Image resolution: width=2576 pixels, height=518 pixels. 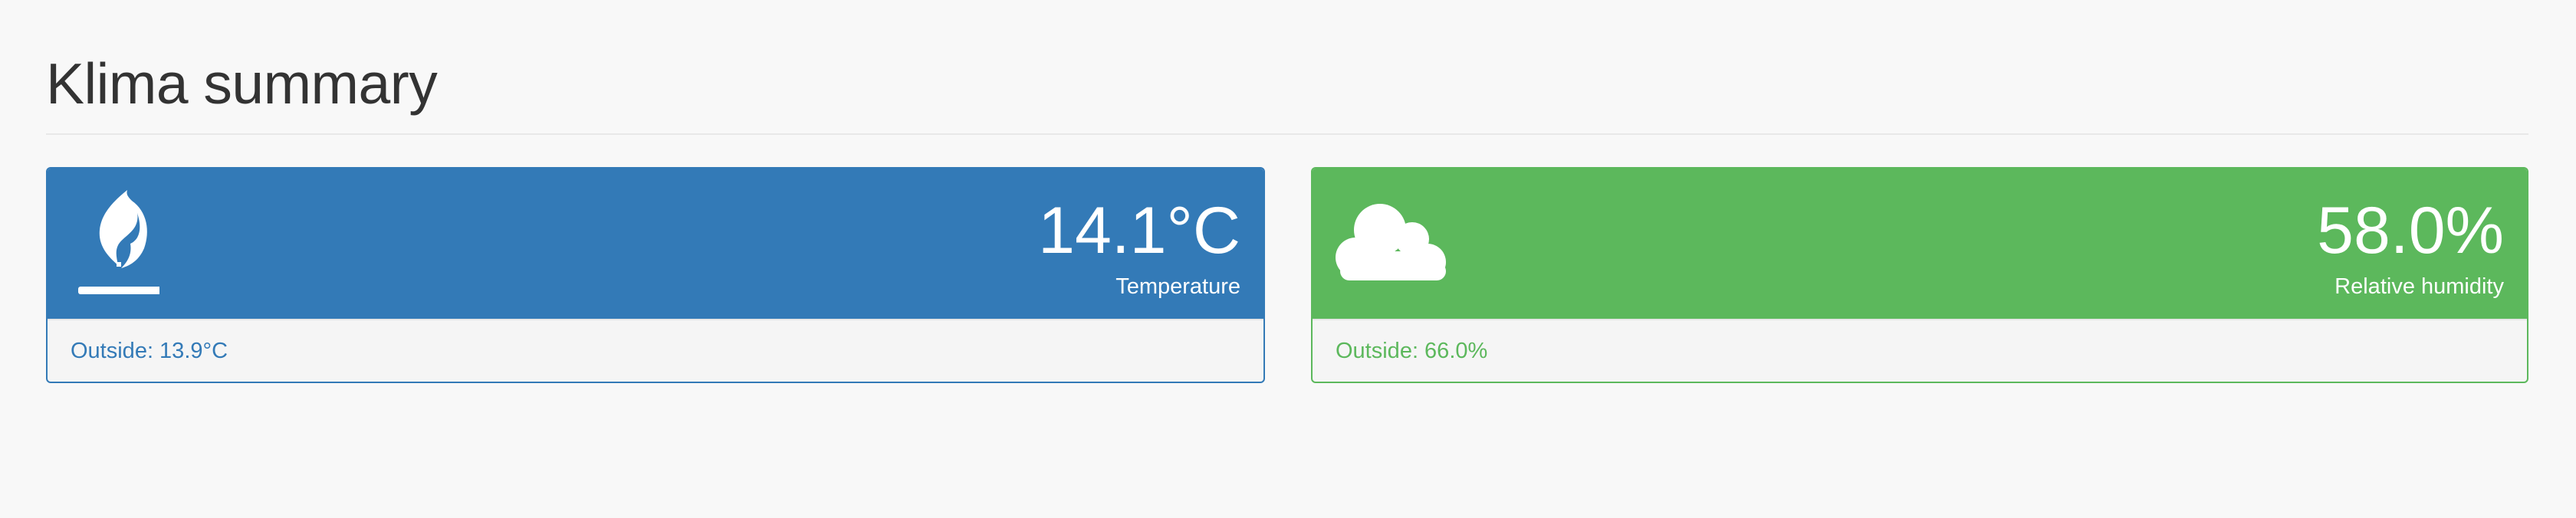 What do you see at coordinates (1920, 244) in the screenshot?
I see `humidity-panel-heading: 58.0% Relative humidity` at bounding box center [1920, 244].